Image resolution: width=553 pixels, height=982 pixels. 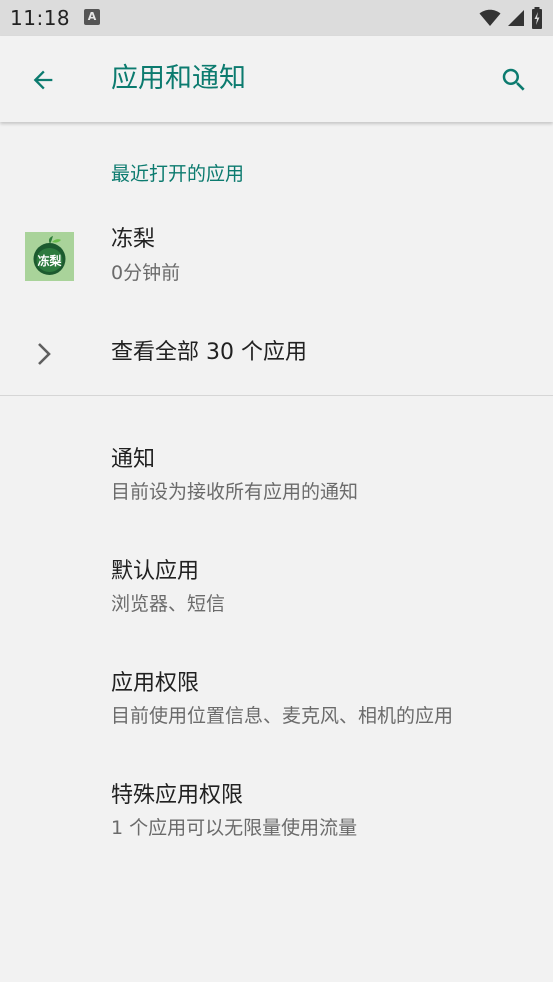 What do you see at coordinates (516, 18) in the screenshot?
I see `cell-signal-icon` at bounding box center [516, 18].